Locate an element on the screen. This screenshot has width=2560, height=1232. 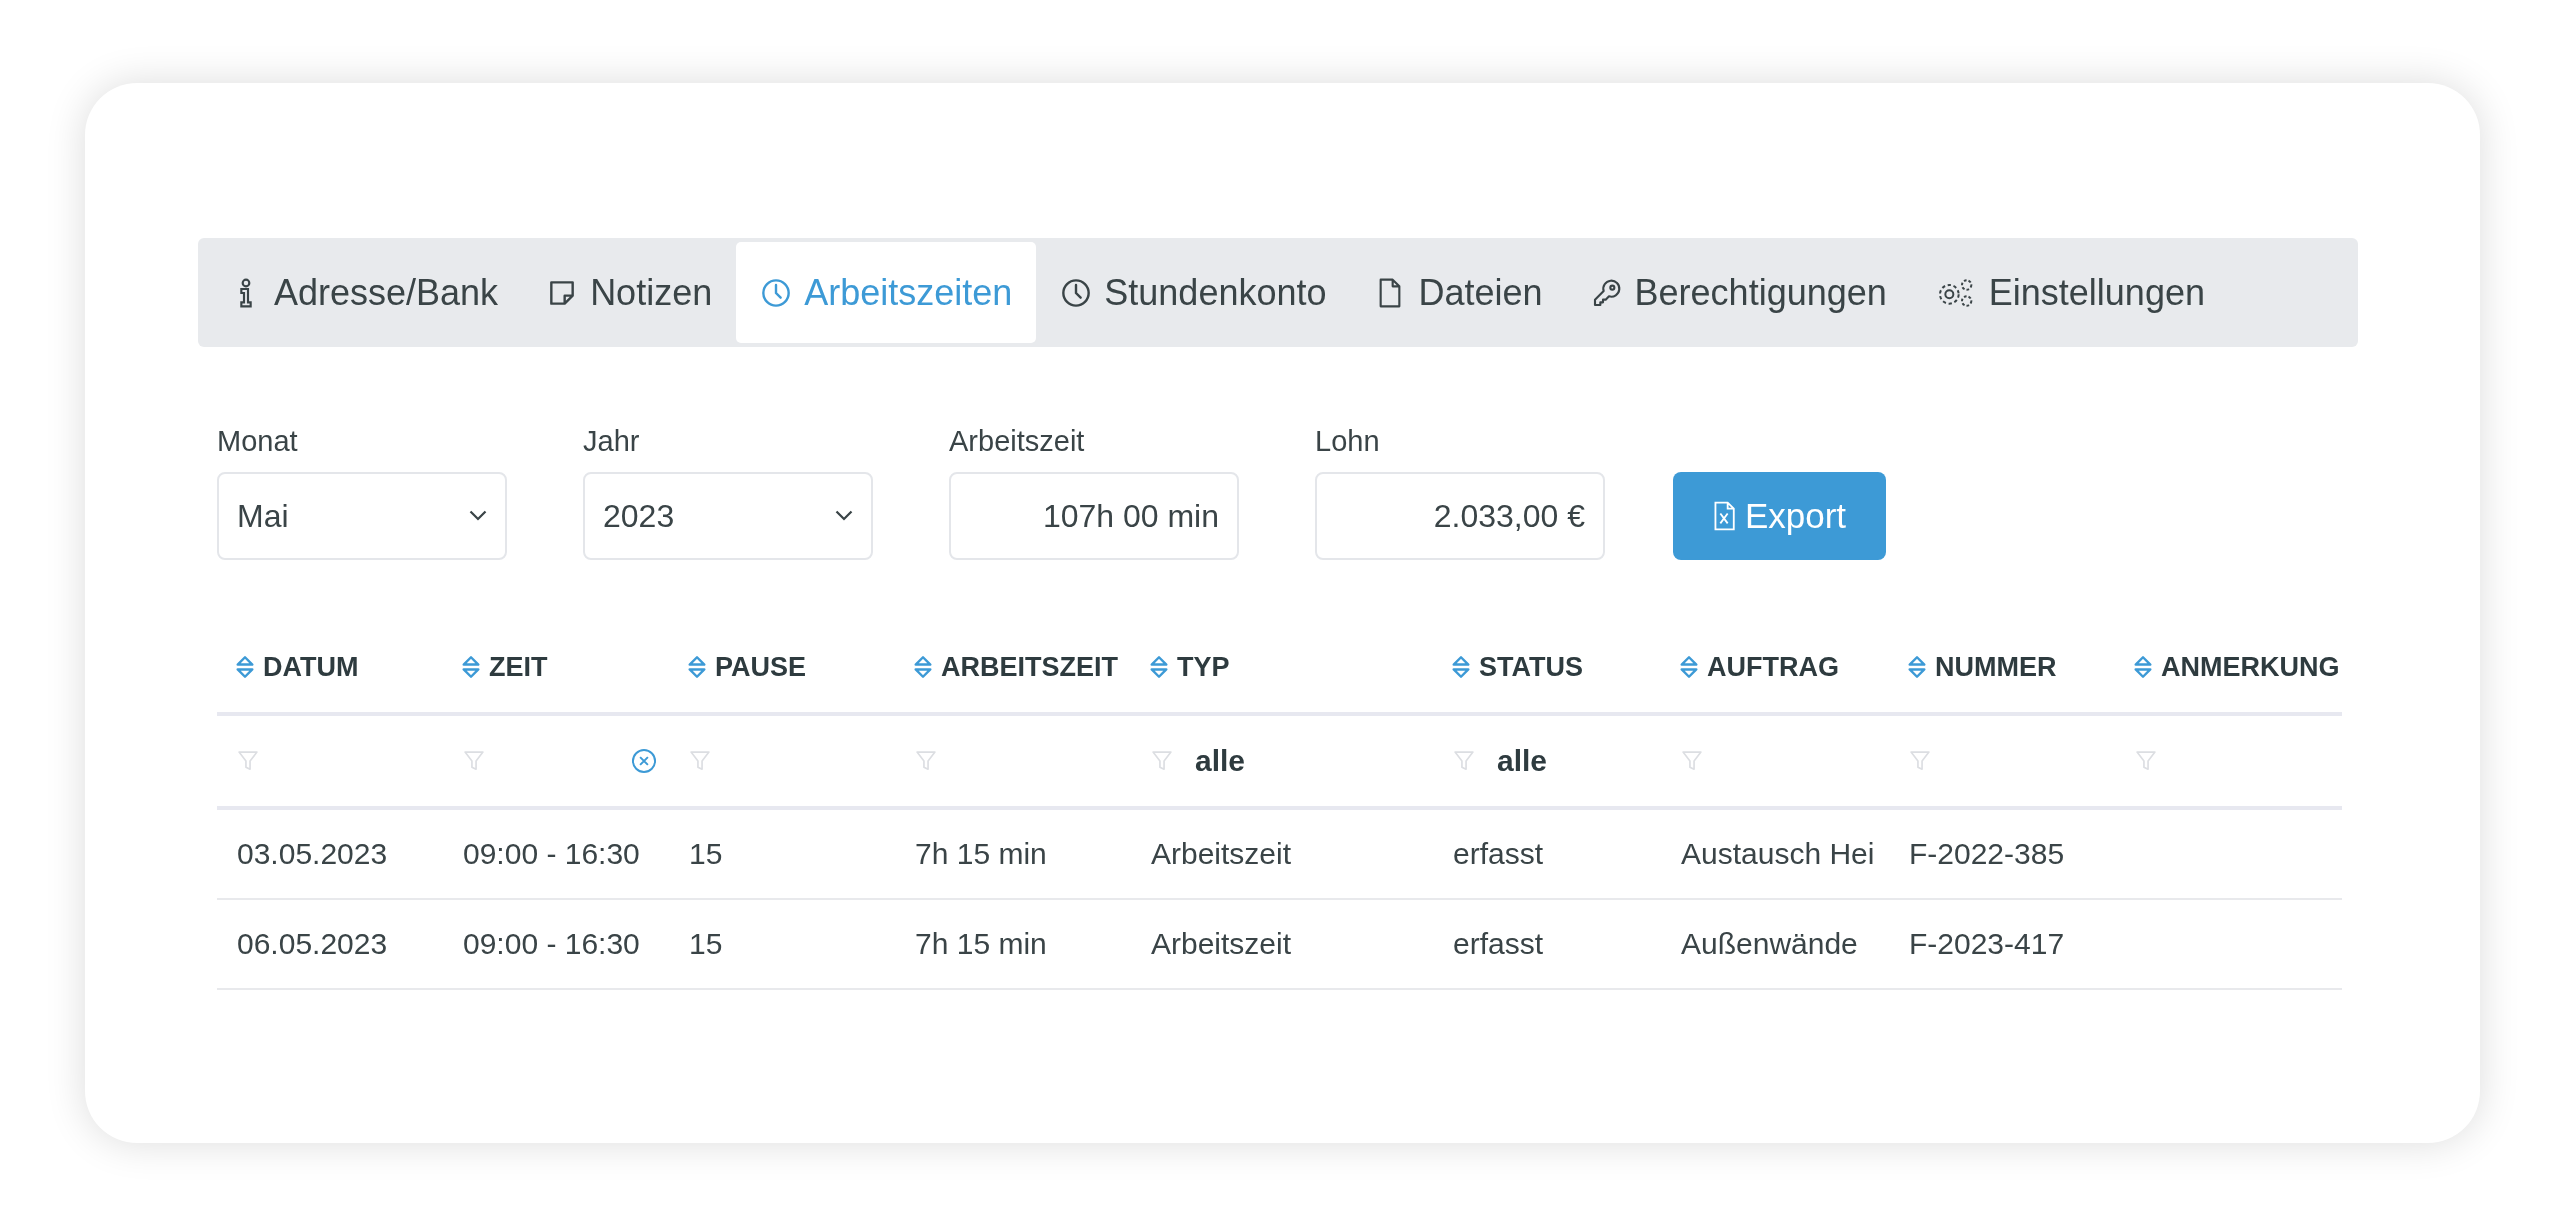
table-cell-text: F-2022-385 is located at coordinates (1987, 854).